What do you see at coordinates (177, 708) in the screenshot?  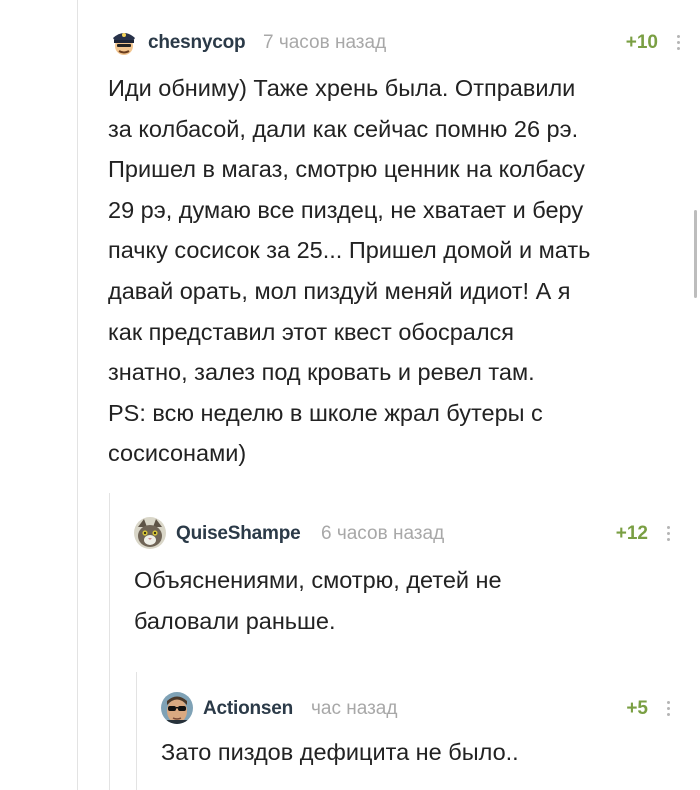 I see `man-sunglasses-avatar` at bounding box center [177, 708].